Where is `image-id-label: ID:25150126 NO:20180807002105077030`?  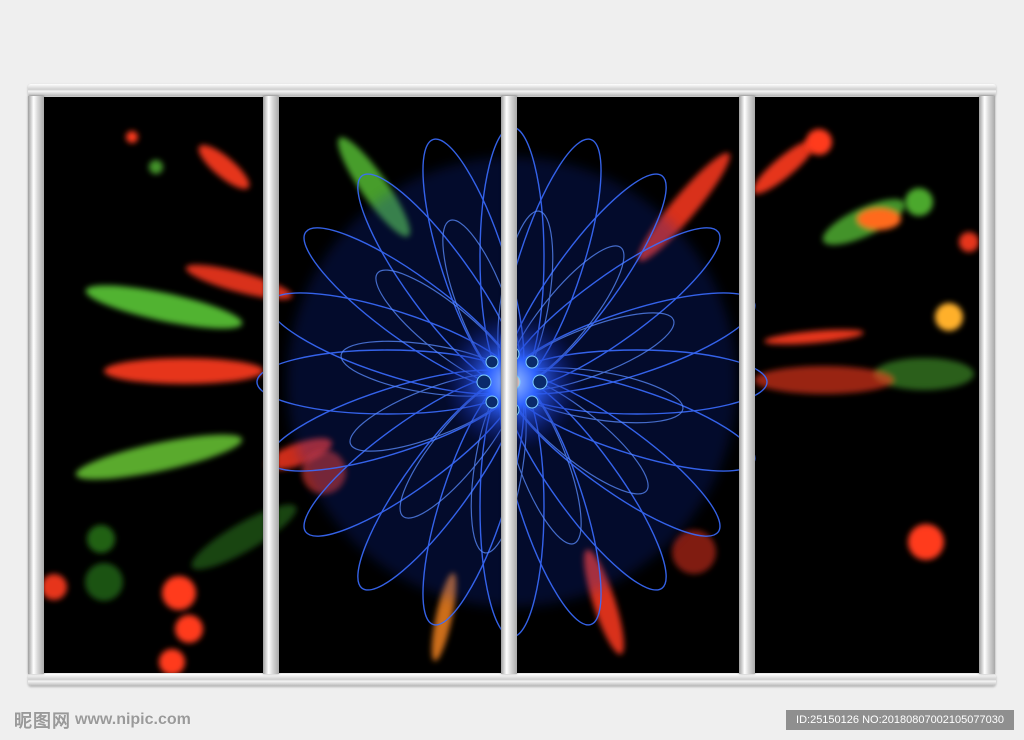 image-id-label: ID:25150126 NO:20180807002105077030 is located at coordinates (900, 720).